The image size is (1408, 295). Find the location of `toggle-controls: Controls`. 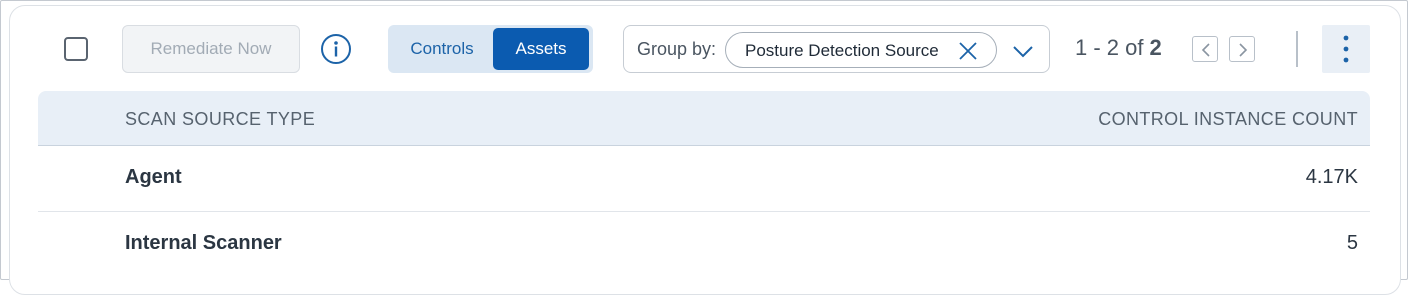

toggle-controls: Controls is located at coordinates (442, 49).